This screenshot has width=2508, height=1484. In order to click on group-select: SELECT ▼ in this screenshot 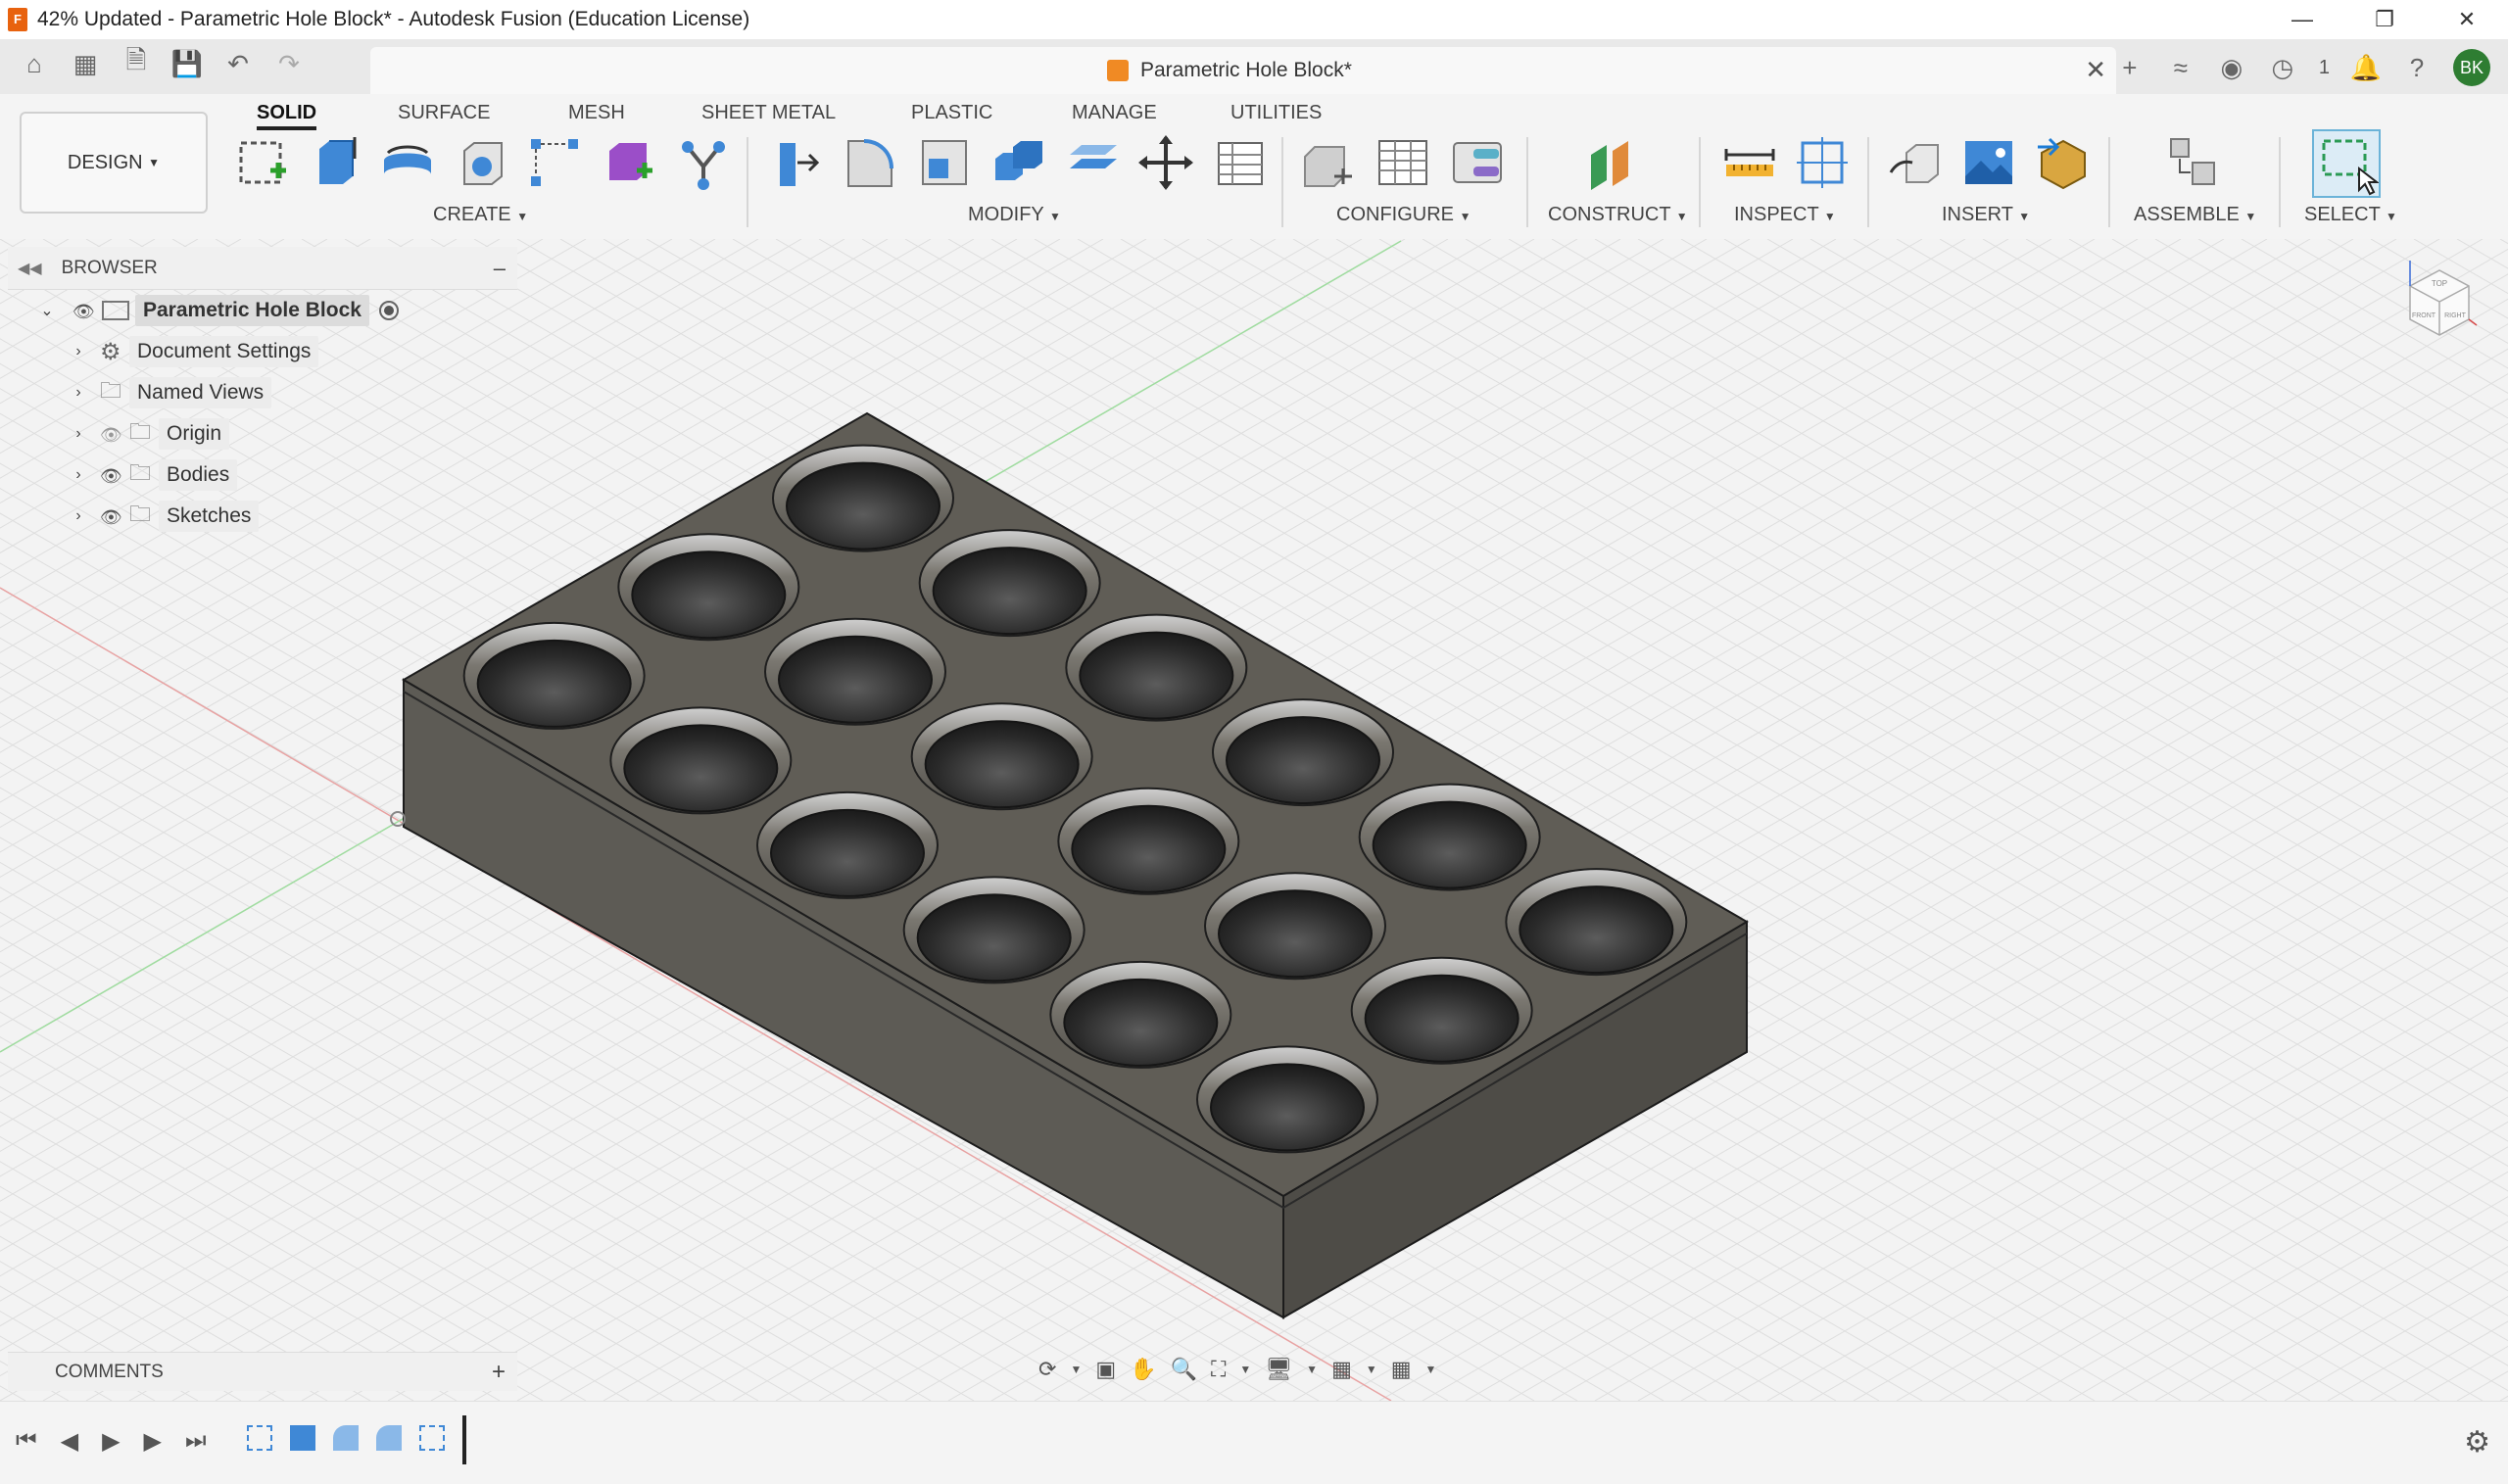, I will do `click(2350, 215)`.